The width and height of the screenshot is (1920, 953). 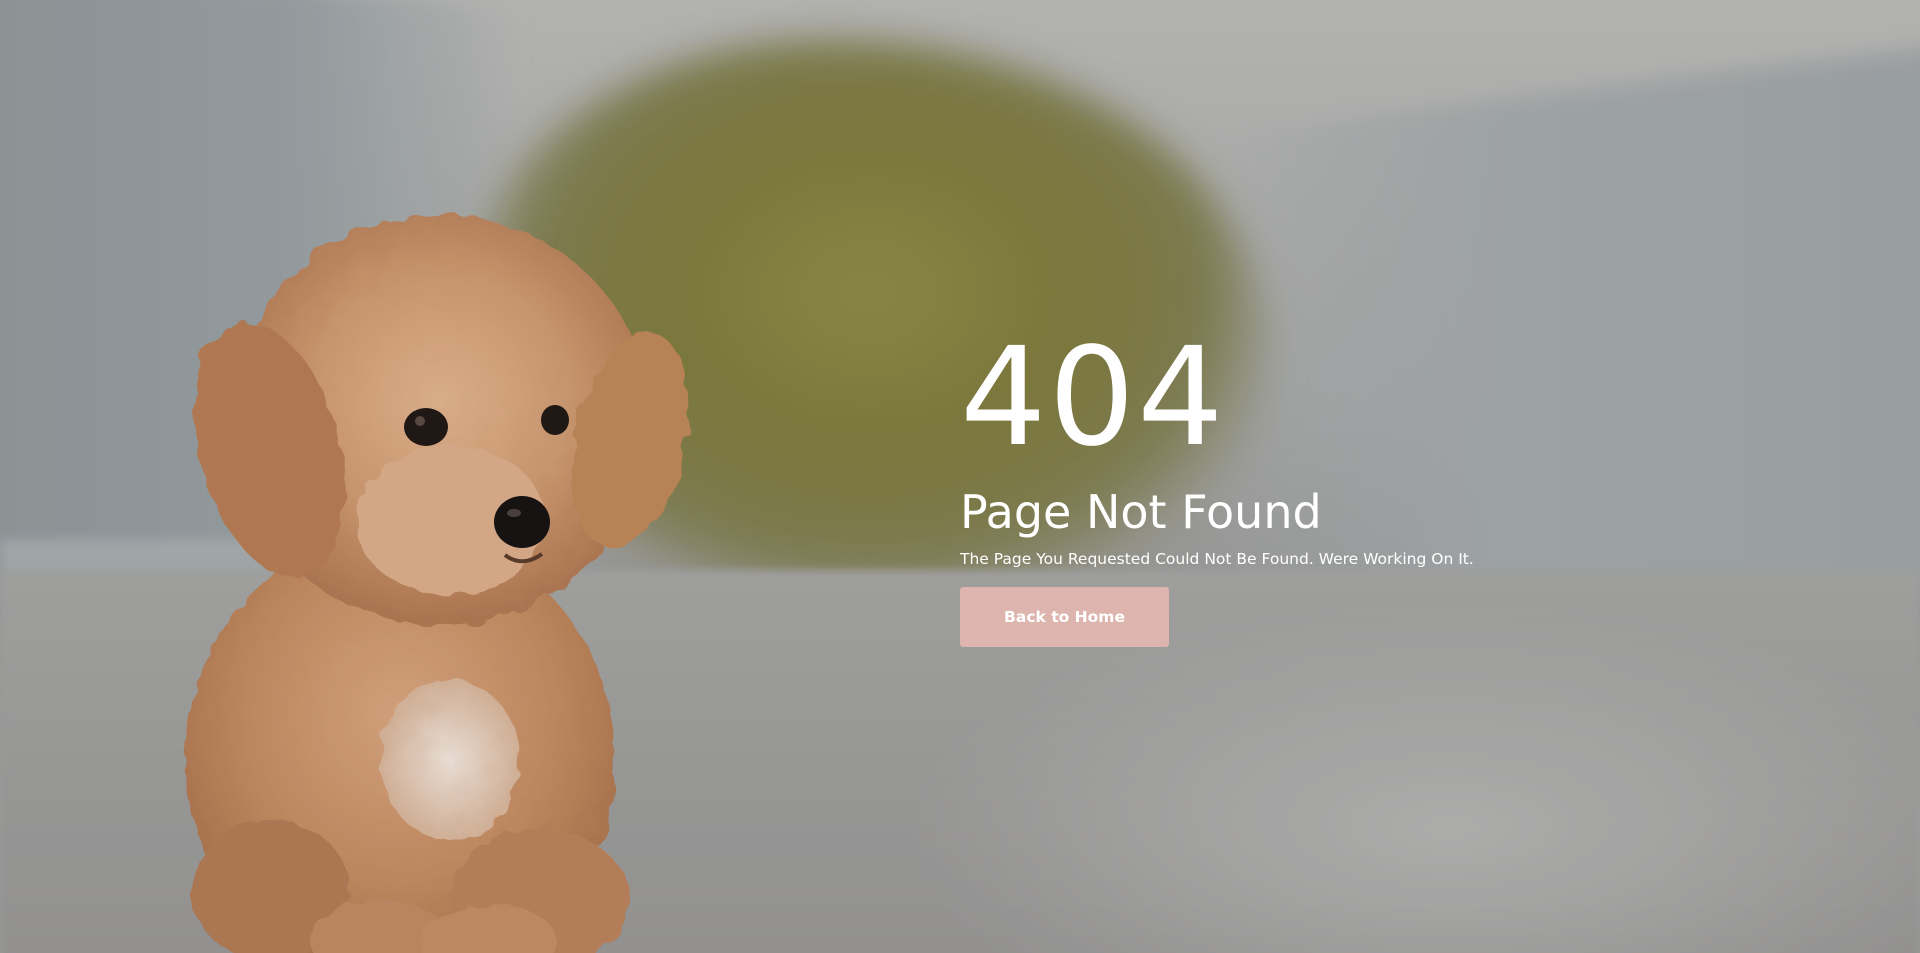 What do you see at coordinates (1141, 512) in the screenshot?
I see `page-title: Page Not Found` at bounding box center [1141, 512].